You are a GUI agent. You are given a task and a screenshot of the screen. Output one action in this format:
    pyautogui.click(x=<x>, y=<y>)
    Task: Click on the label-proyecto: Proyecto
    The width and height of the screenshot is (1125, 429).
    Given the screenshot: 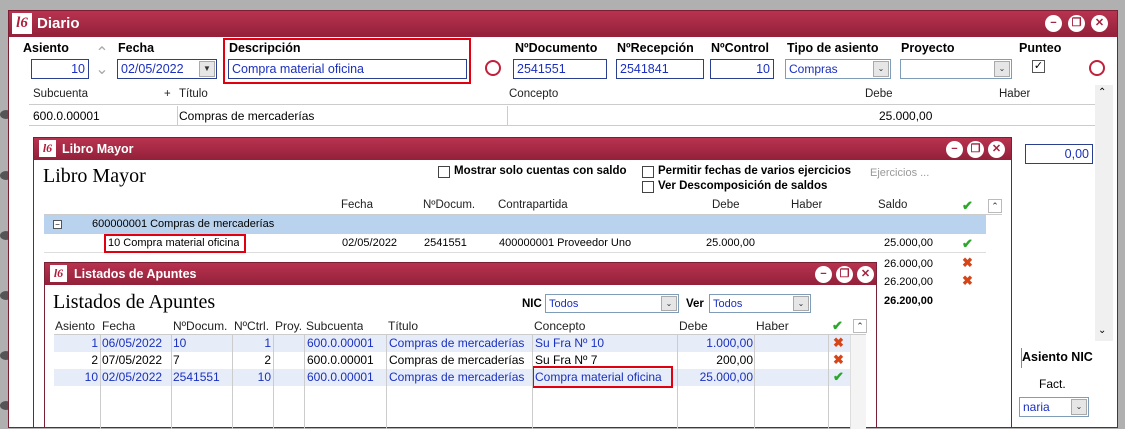 What is the action you would take?
    pyautogui.click(x=928, y=48)
    